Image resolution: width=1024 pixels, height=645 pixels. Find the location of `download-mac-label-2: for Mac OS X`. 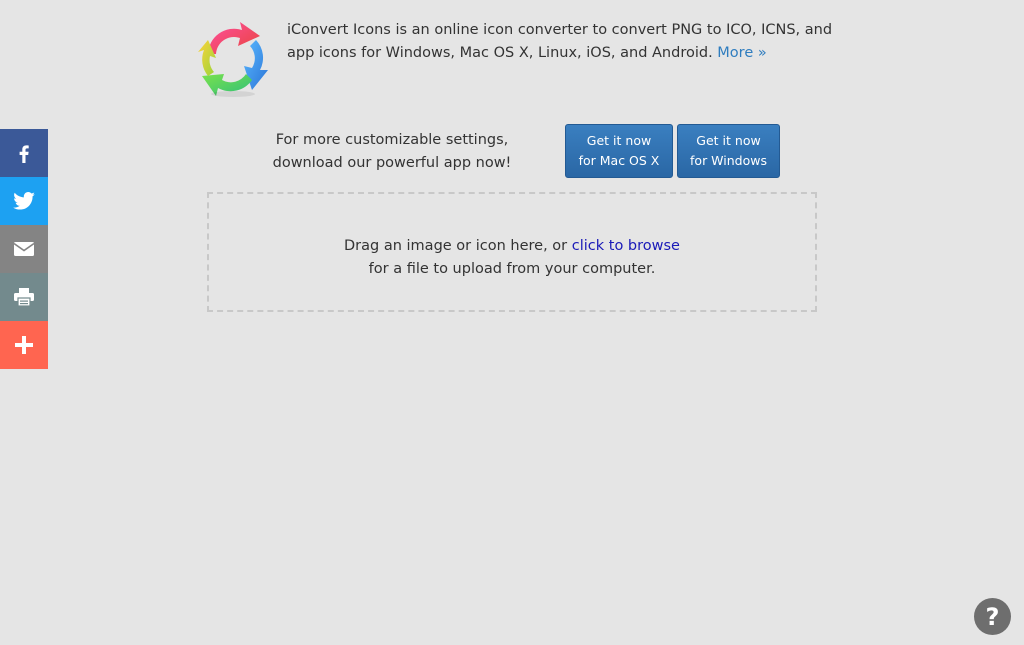

download-mac-label-2: for Mac OS X is located at coordinates (619, 160).